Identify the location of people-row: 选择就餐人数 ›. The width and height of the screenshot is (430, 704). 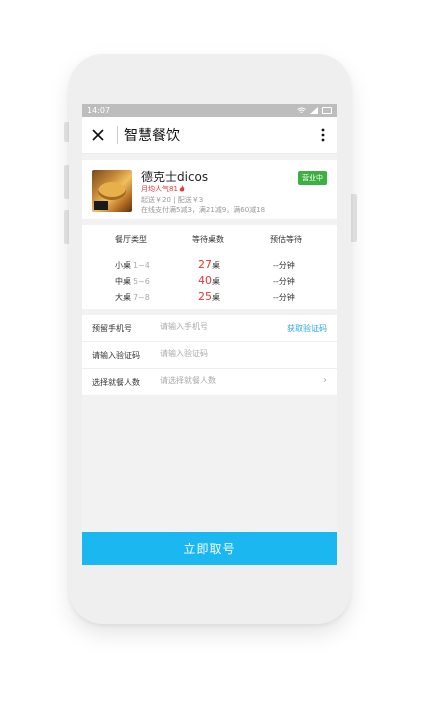
(209, 382).